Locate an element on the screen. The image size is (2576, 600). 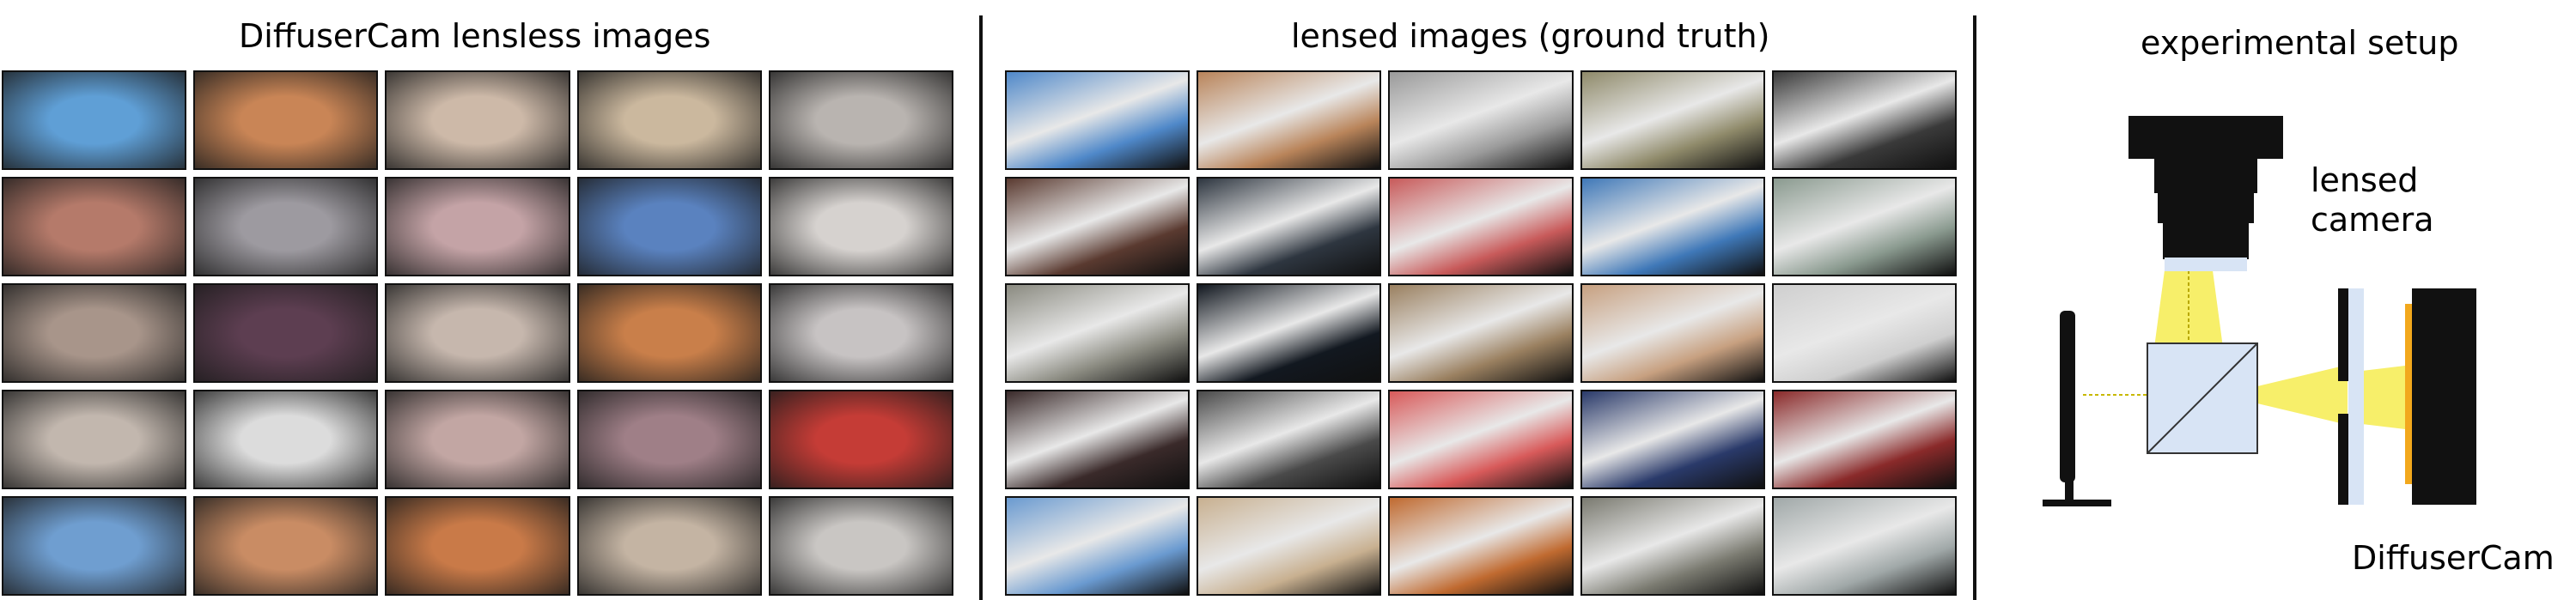
lensed-camera-label-line2: camera is located at coordinates (2372, 220).